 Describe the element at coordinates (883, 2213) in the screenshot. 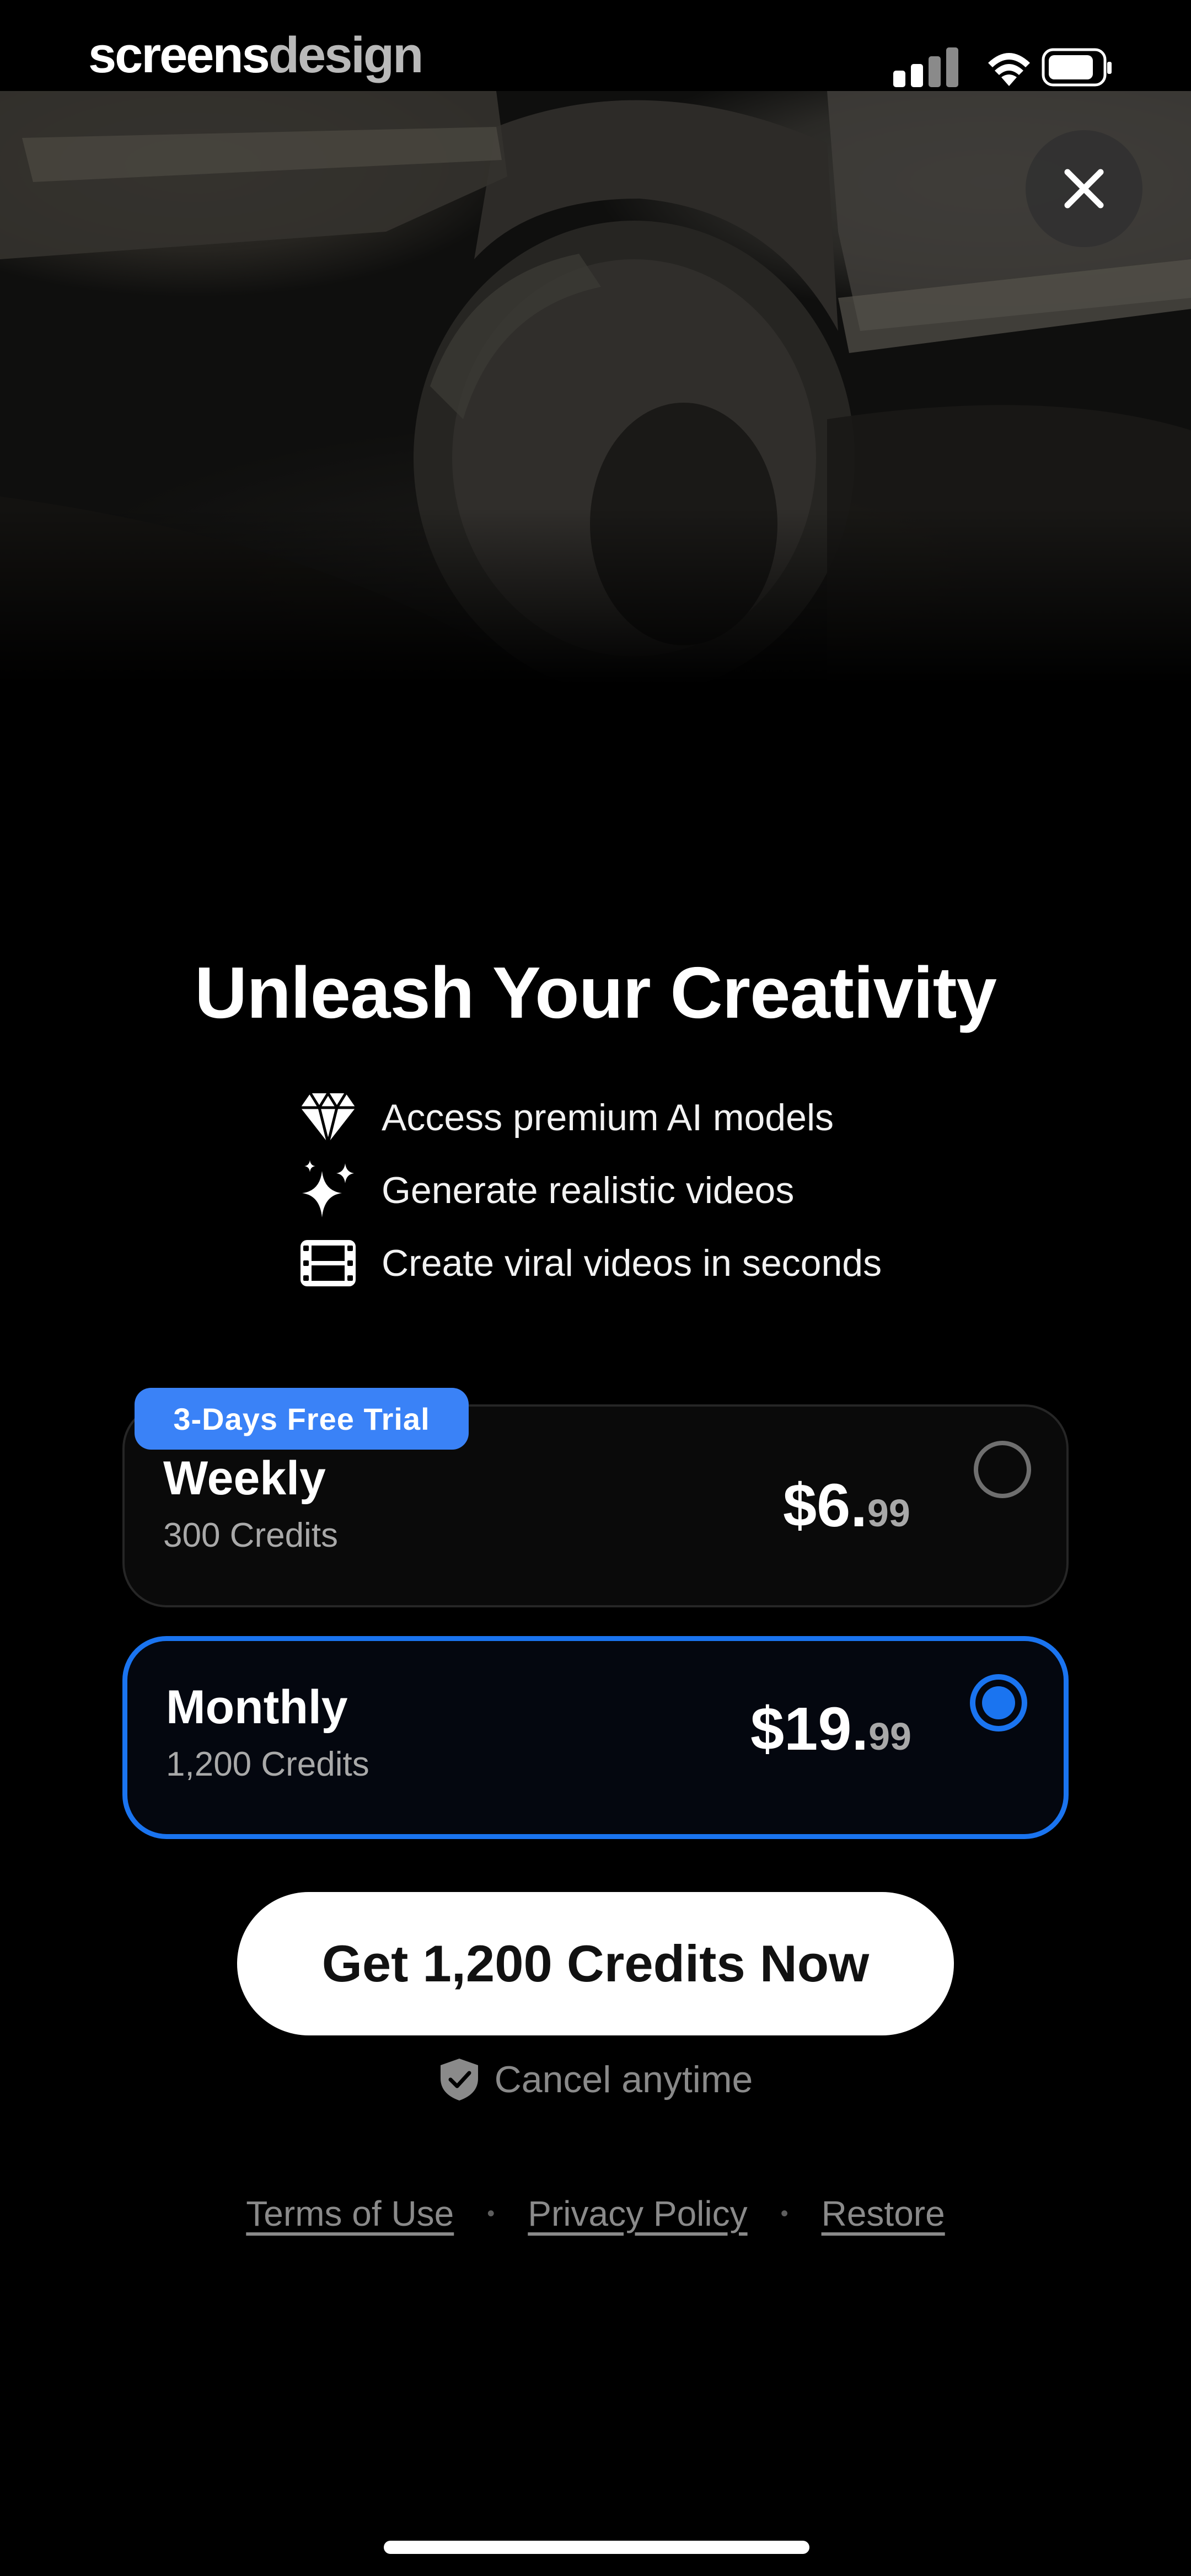

I see `restore-link: Restore` at that location.